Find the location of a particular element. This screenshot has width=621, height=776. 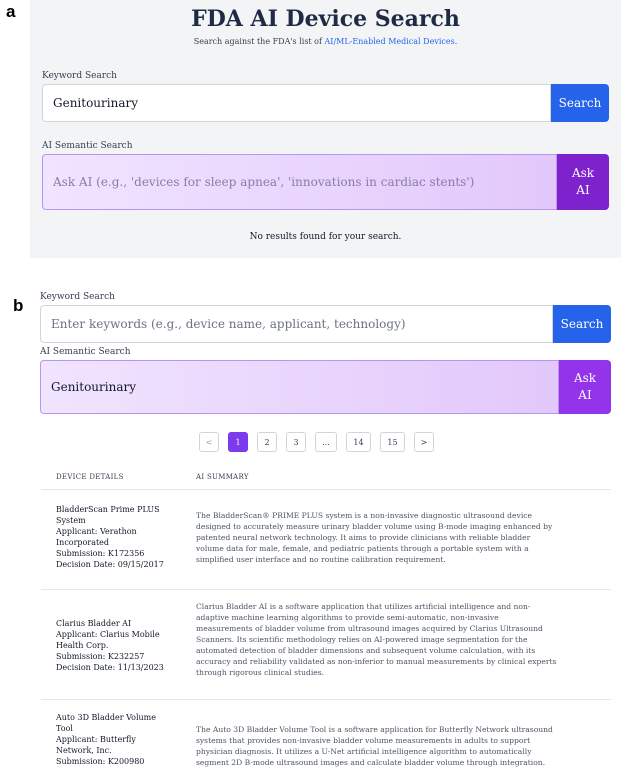

prev-page-button: < is located at coordinates (209, 442).